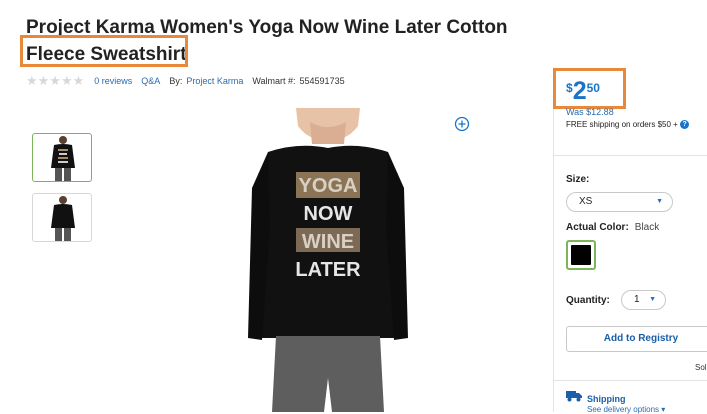  What do you see at coordinates (590, 112) in the screenshot?
I see `was-price: Was $12.88` at bounding box center [590, 112].